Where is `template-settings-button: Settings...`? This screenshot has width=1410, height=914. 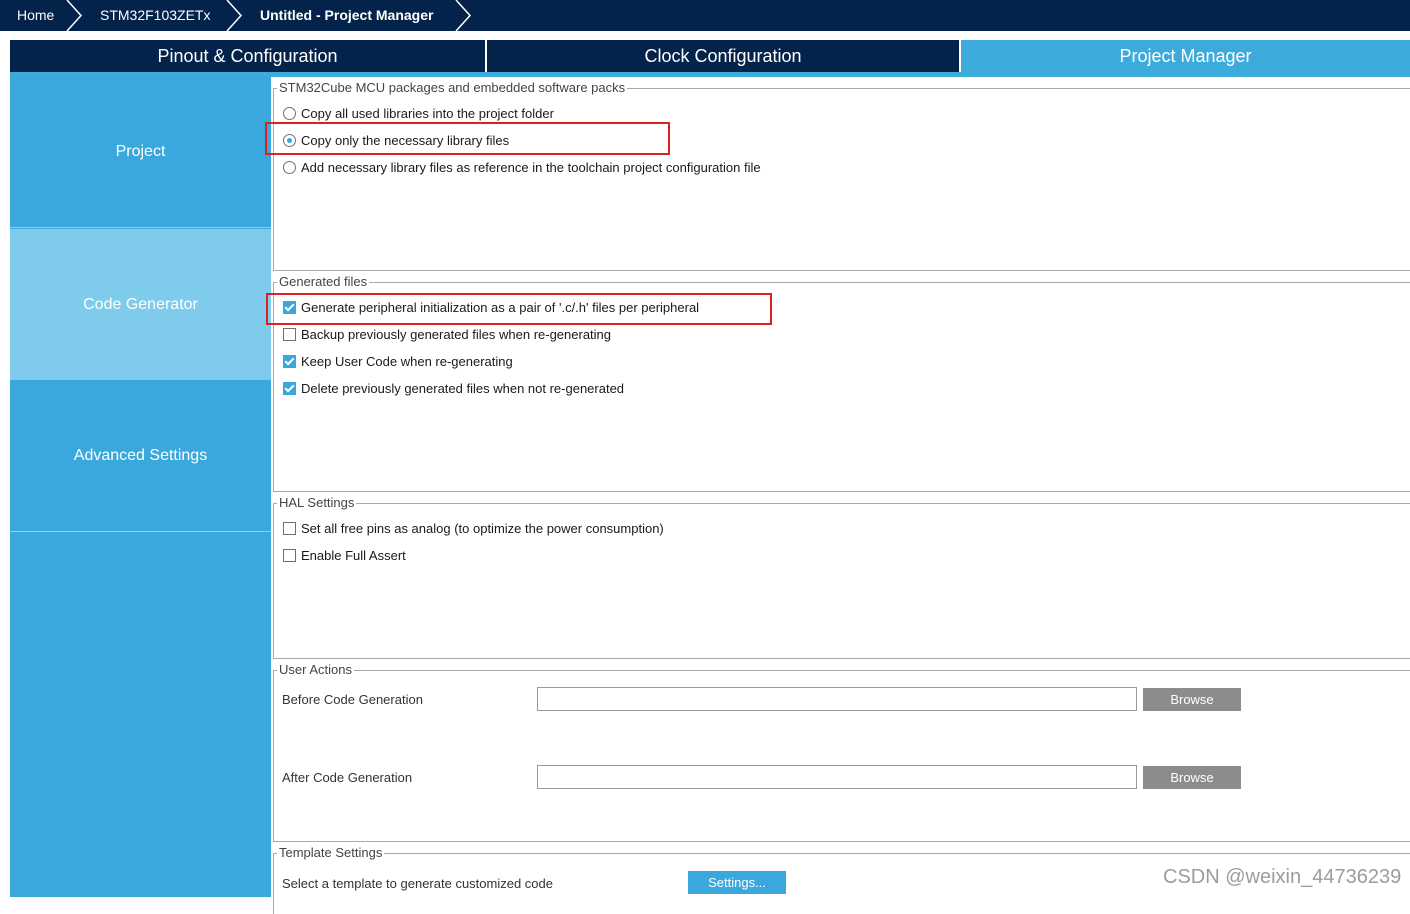 template-settings-button: Settings... is located at coordinates (737, 882).